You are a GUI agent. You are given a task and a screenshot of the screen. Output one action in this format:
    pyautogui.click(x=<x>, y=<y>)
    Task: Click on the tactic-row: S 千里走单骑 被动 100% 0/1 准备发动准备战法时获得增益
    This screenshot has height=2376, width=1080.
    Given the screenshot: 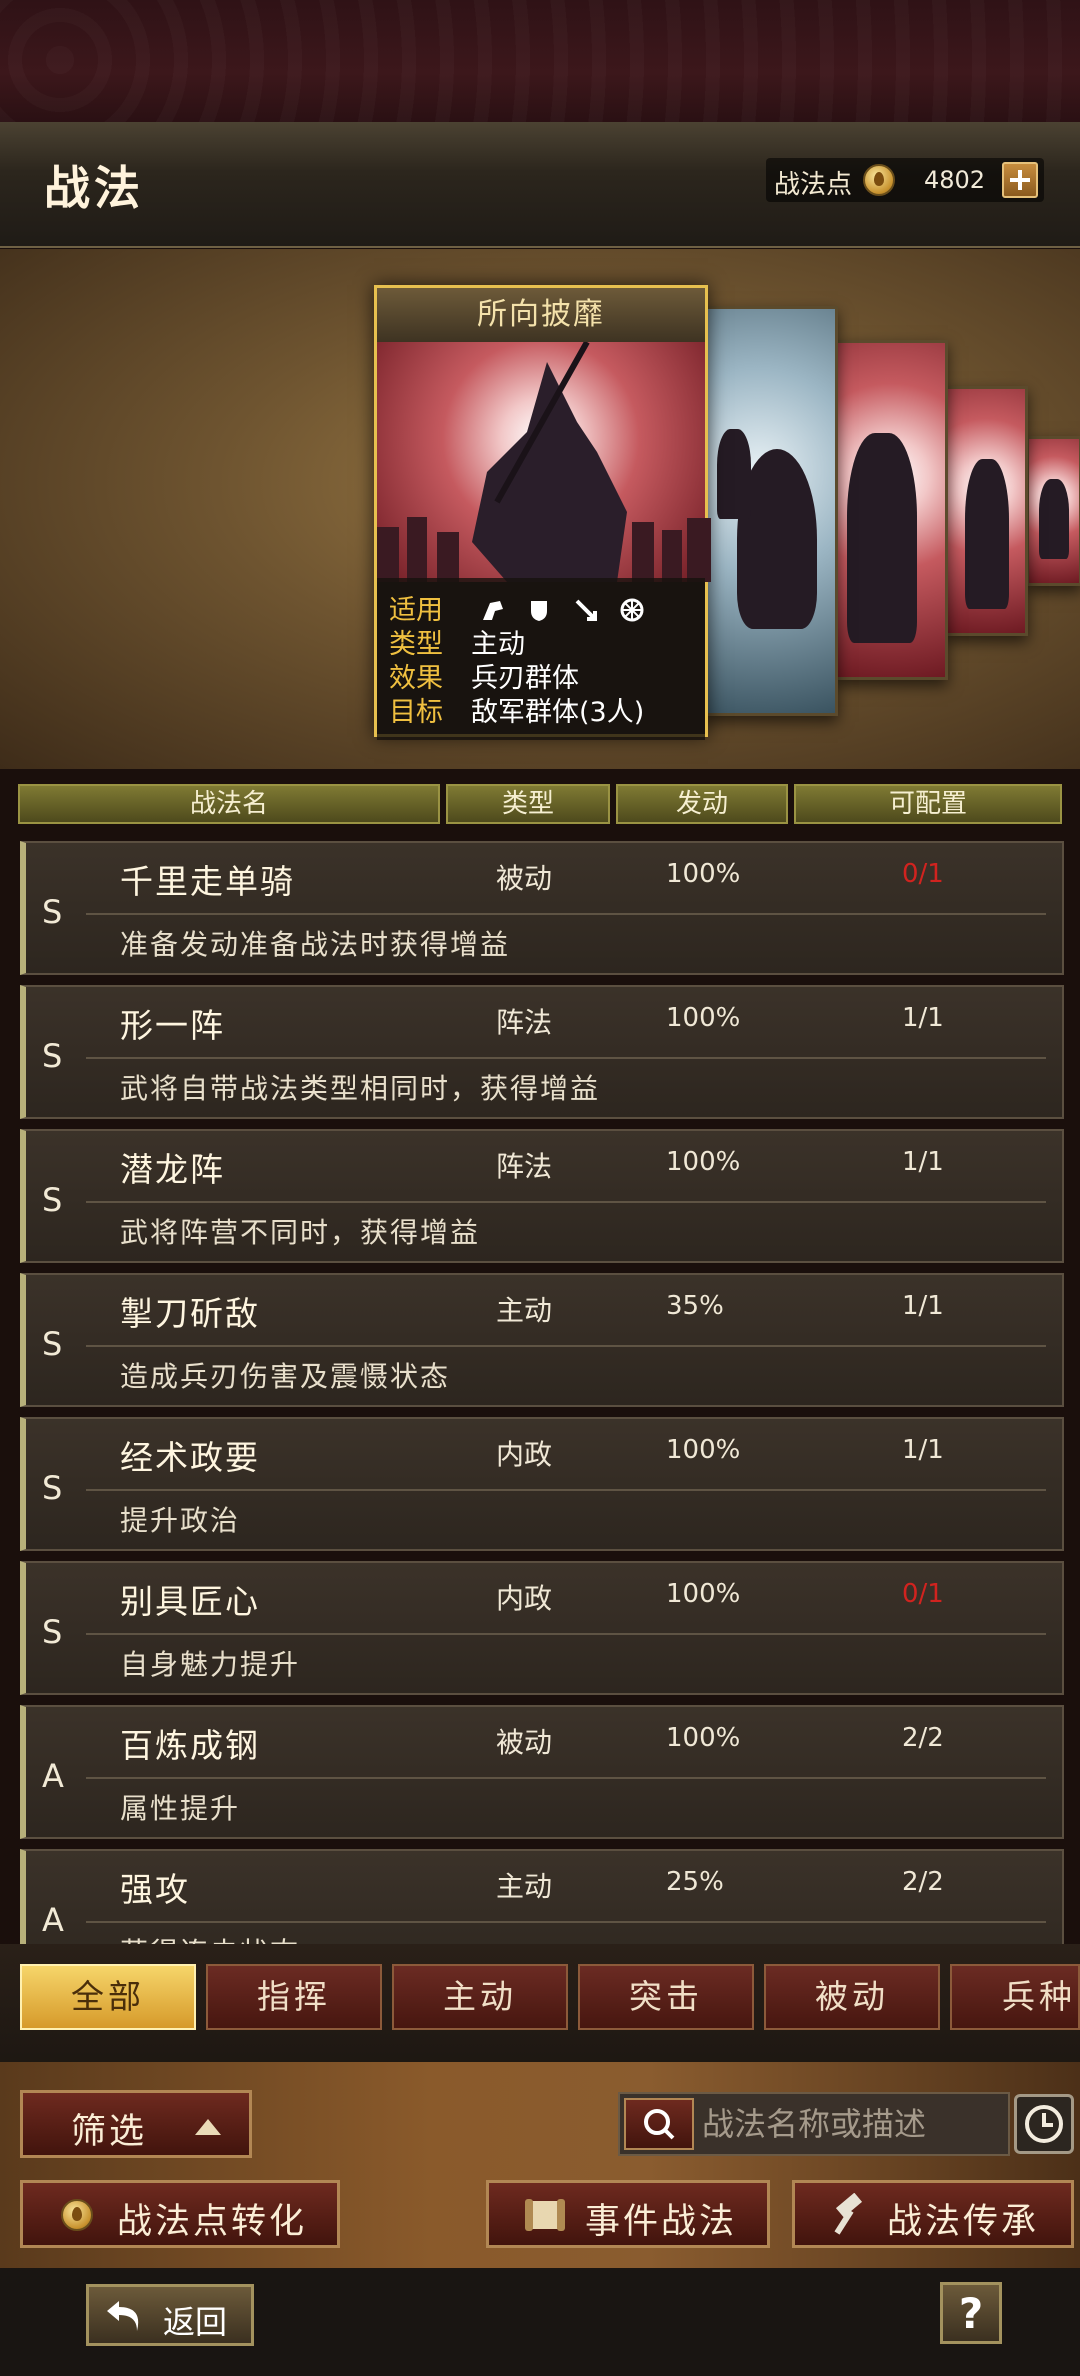 What is the action you would take?
    pyautogui.click(x=542, y=908)
    